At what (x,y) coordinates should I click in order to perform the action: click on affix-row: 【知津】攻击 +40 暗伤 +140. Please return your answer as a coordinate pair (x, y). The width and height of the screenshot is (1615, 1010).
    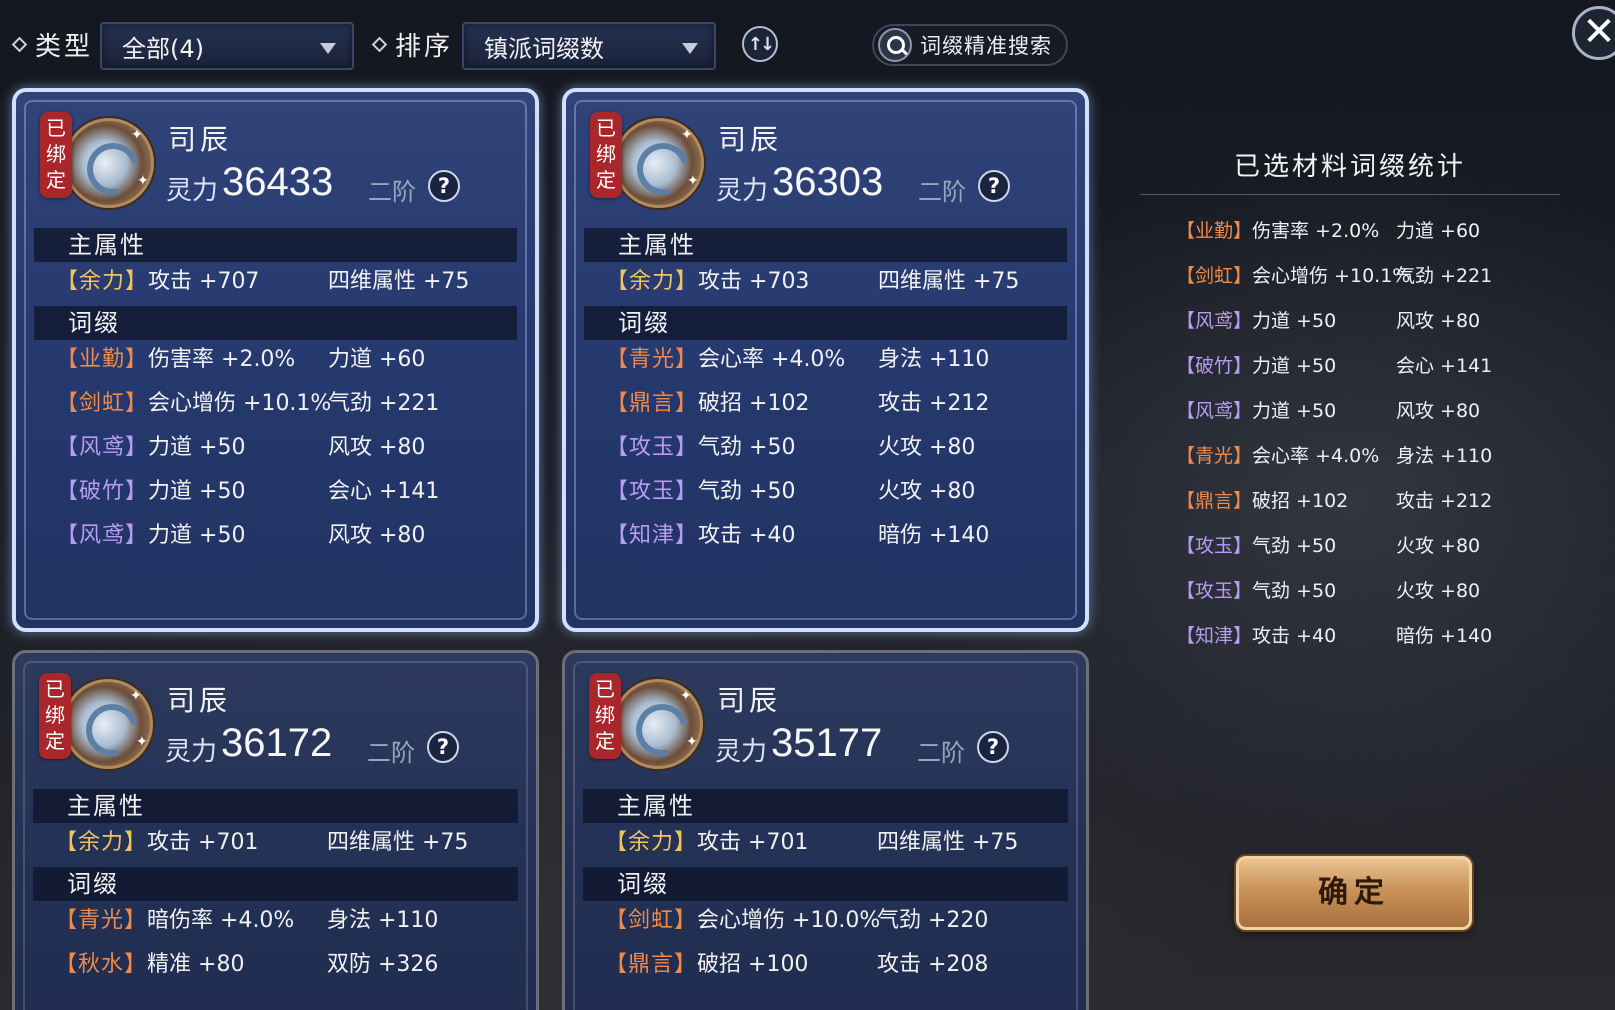
    Looking at the image, I should click on (798, 535).